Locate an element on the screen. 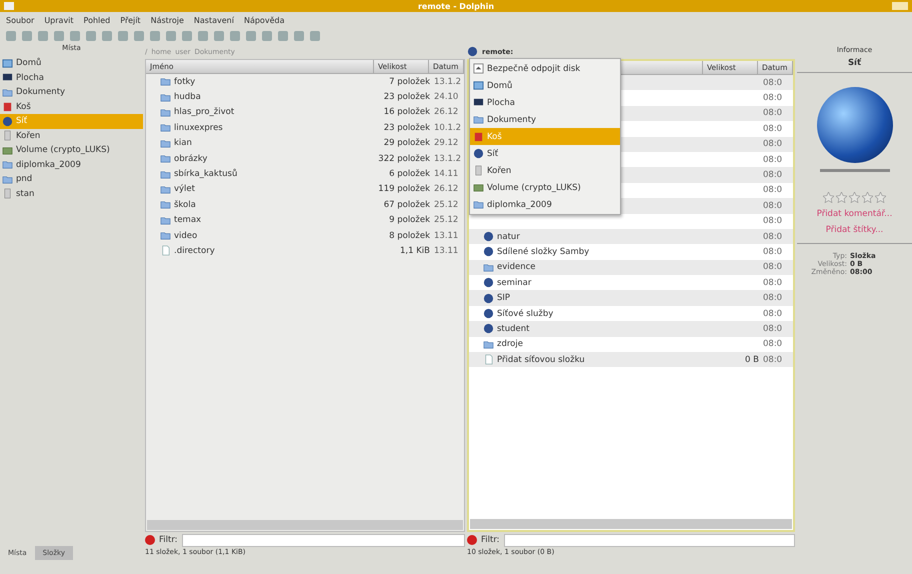 This screenshot has height=574, width=912. file-row: obrázky 322 položek 13.1.2 is located at coordinates (305, 158).